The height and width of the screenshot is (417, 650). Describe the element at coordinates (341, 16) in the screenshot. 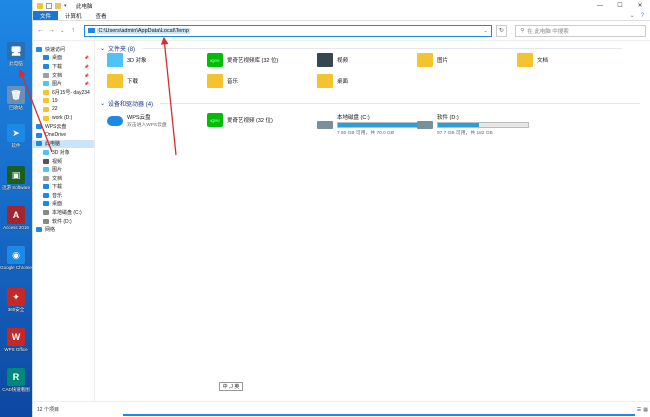

I see `ribbon: 文件 计算机 查看 ⌄ ?` at that location.